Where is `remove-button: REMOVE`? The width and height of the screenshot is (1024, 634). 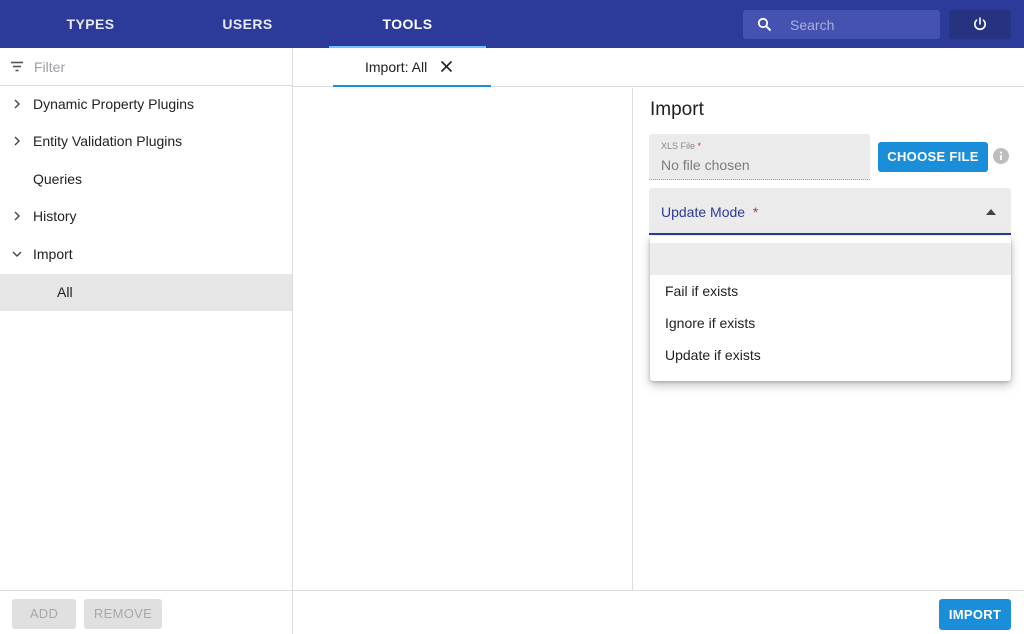
remove-button: REMOVE is located at coordinates (123, 614).